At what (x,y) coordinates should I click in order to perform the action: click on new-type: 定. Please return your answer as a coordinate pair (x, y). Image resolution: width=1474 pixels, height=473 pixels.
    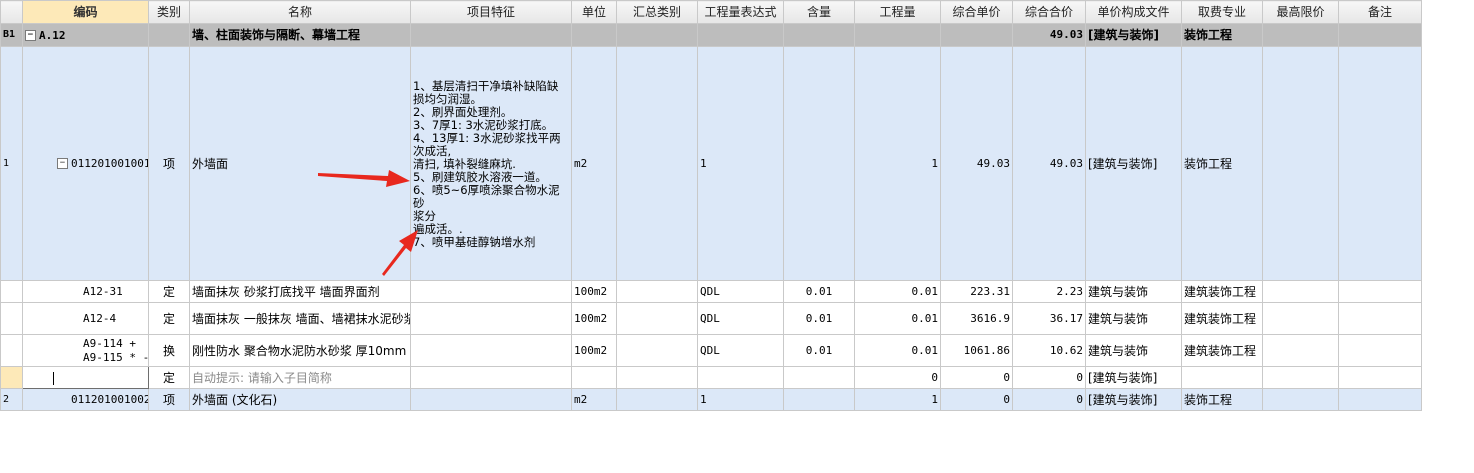
    Looking at the image, I should click on (169, 377).